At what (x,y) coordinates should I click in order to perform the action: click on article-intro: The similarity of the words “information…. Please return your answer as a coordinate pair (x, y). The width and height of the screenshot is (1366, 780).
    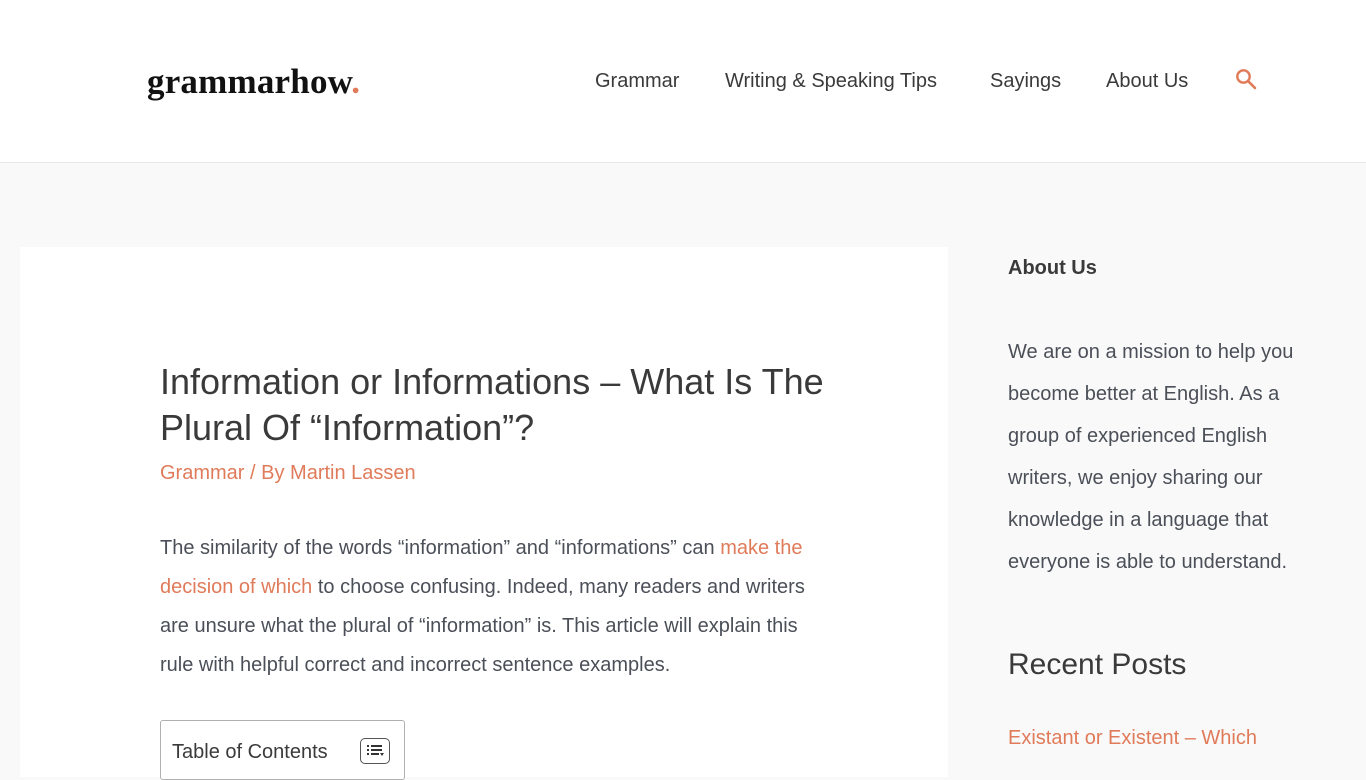
    Looking at the image, I should click on (490, 607).